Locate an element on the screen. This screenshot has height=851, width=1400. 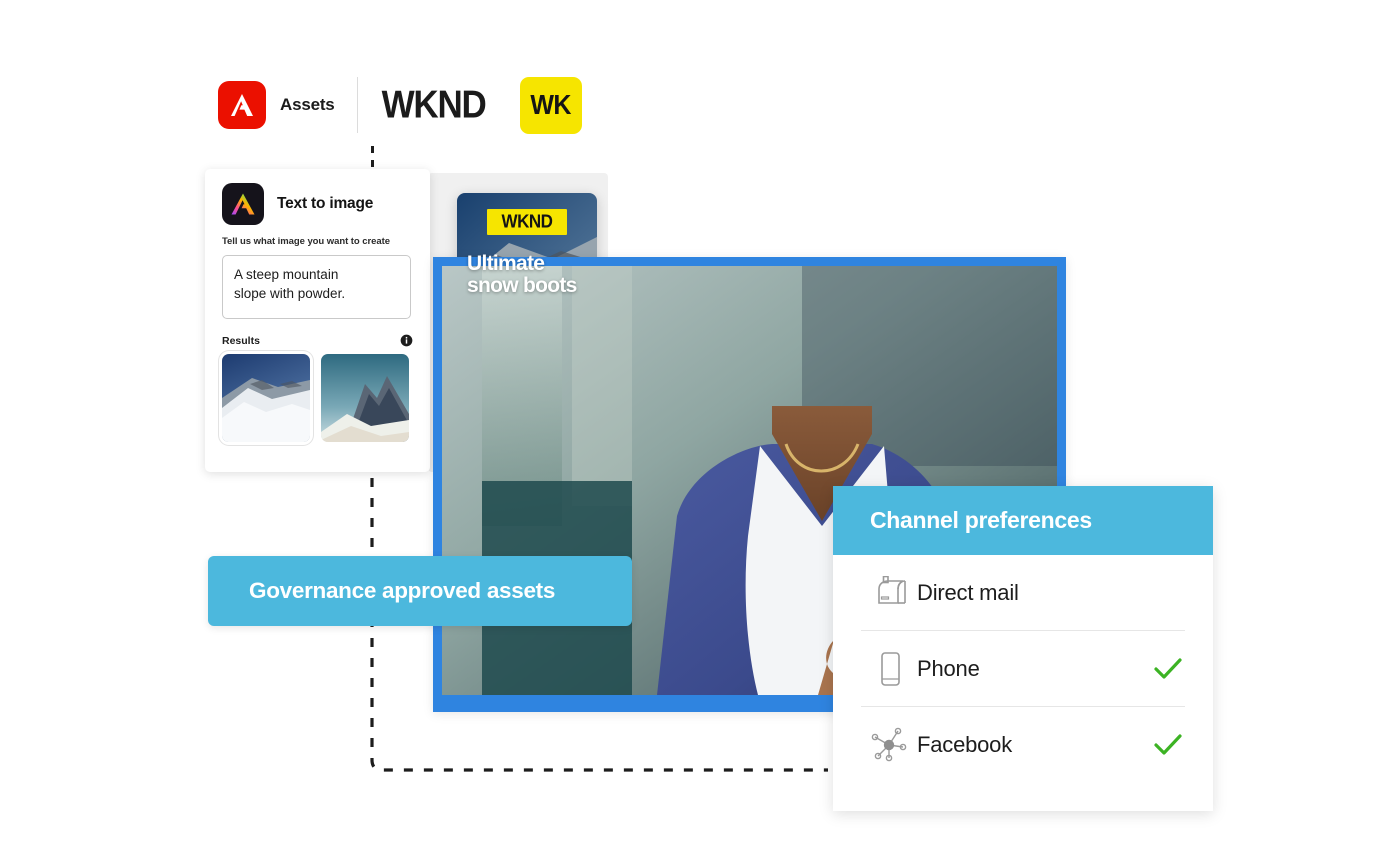
mountain-peak-thumbnail is located at coordinates (365, 398).